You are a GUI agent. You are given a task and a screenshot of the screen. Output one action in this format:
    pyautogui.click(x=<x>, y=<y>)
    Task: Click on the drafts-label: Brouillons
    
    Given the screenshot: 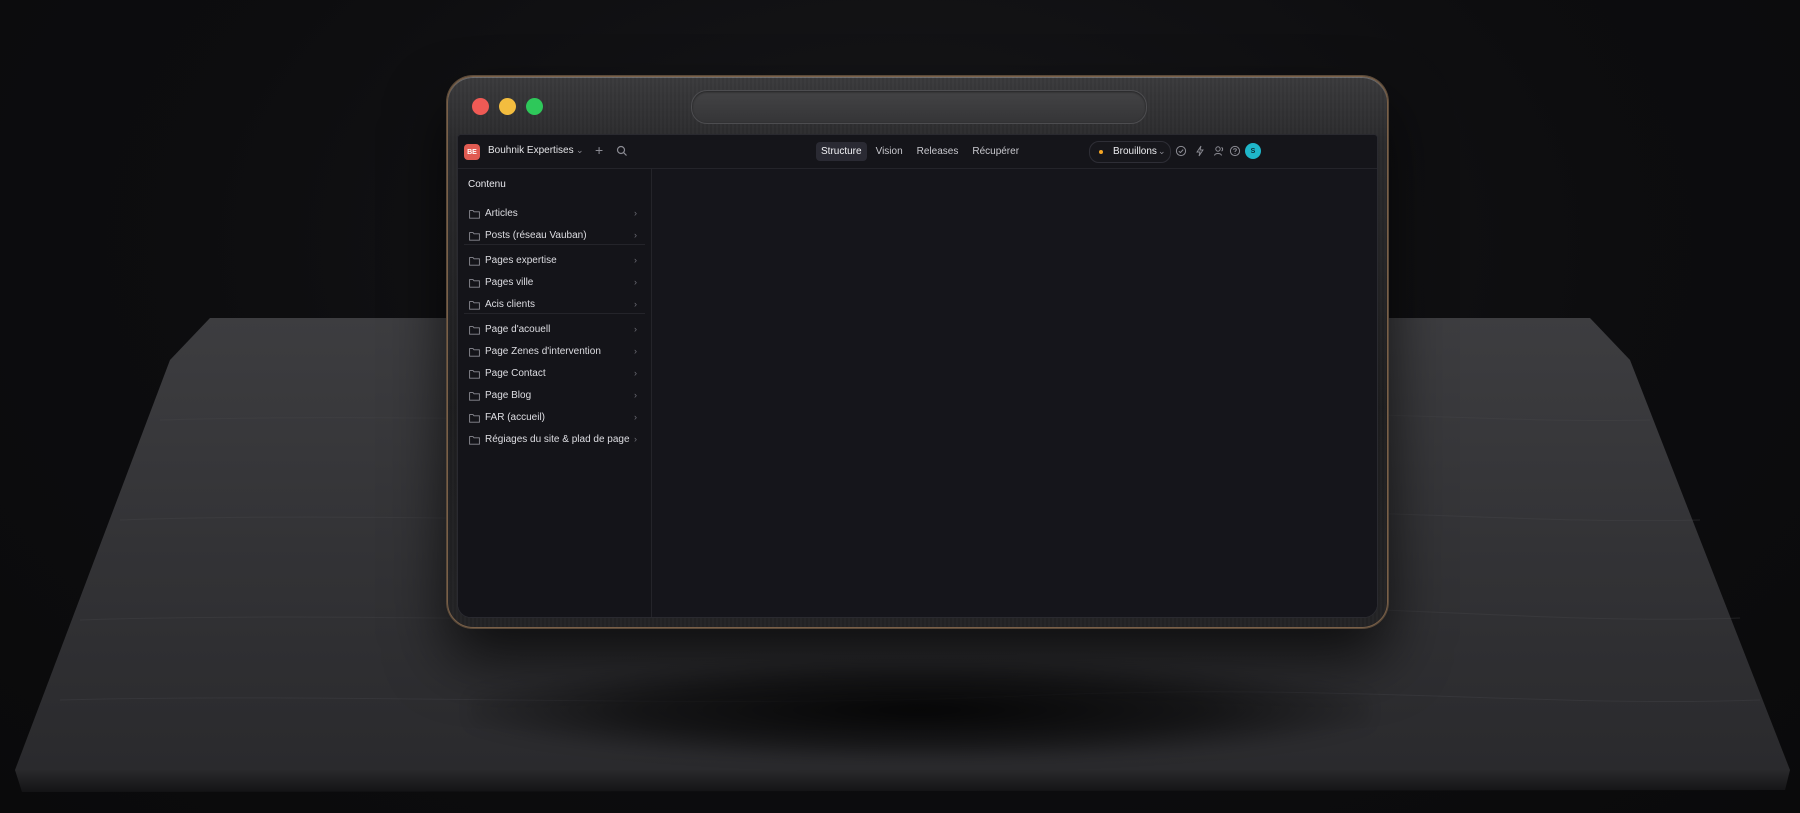 What is the action you would take?
    pyautogui.click(x=1135, y=151)
    